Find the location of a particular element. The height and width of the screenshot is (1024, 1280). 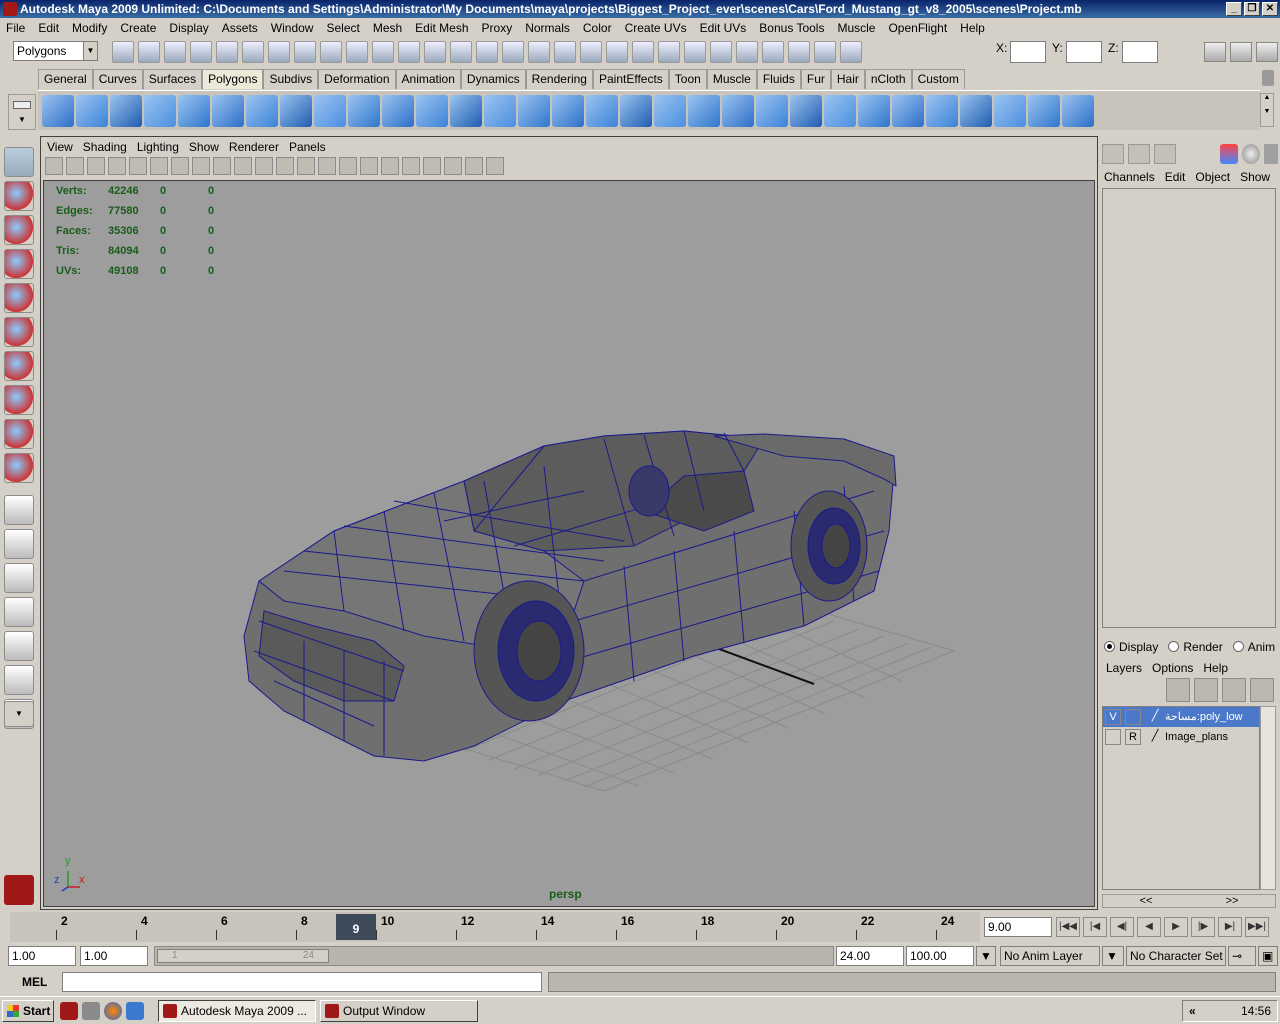

attribute-editor-icon is located at coordinates (1215, 52).